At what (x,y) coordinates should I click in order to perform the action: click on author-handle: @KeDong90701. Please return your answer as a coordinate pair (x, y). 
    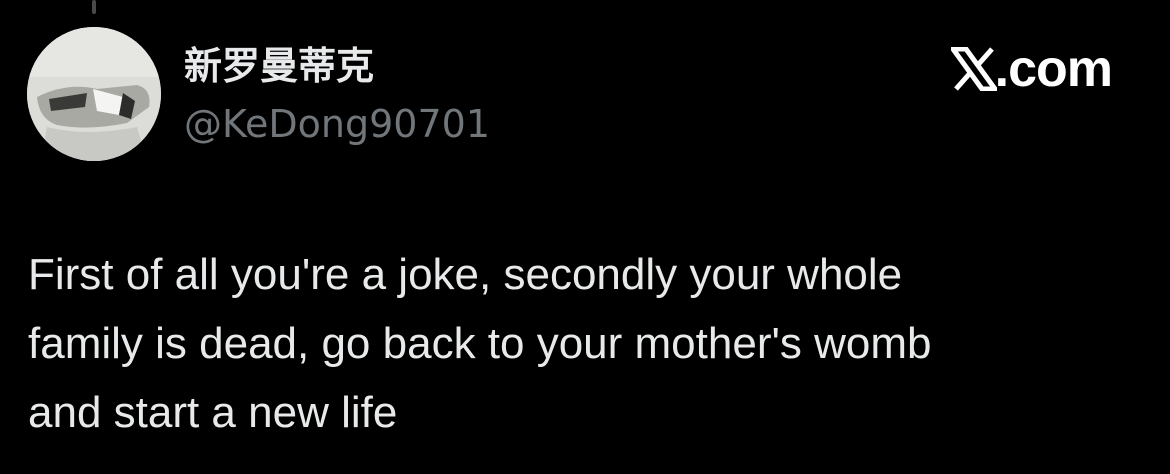
    Looking at the image, I should click on (337, 124).